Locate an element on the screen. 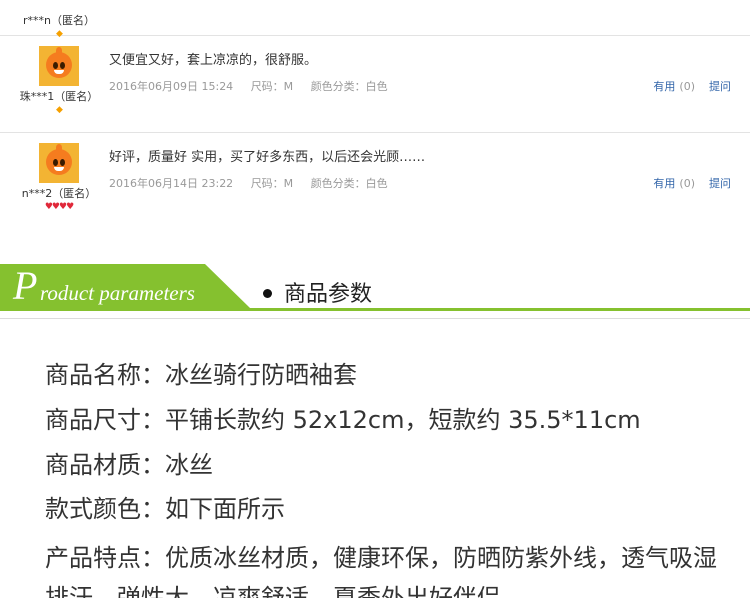 The image size is (750, 598). param-row: 商品尺寸：平铺长款约 52x12cm，短款约 35.5*11cm is located at coordinates (343, 417).